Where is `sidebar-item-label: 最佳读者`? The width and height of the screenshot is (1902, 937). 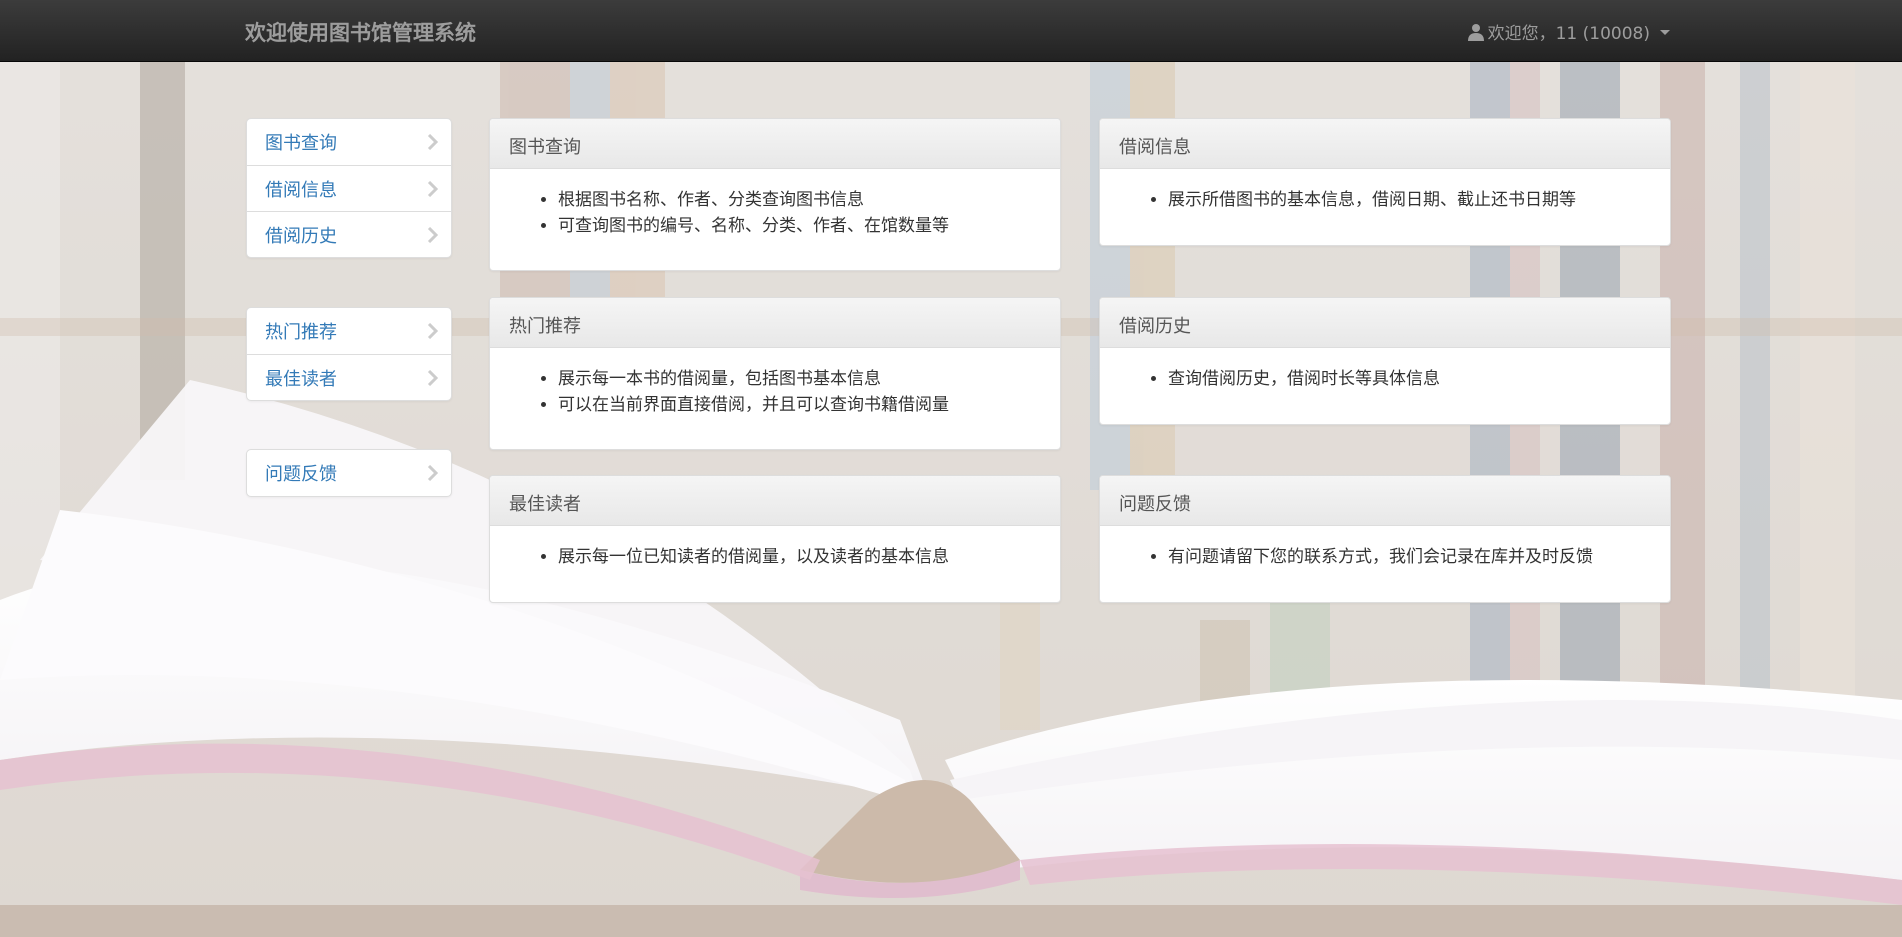 sidebar-item-label: 最佳读者 is located at coordinates (301, 379).